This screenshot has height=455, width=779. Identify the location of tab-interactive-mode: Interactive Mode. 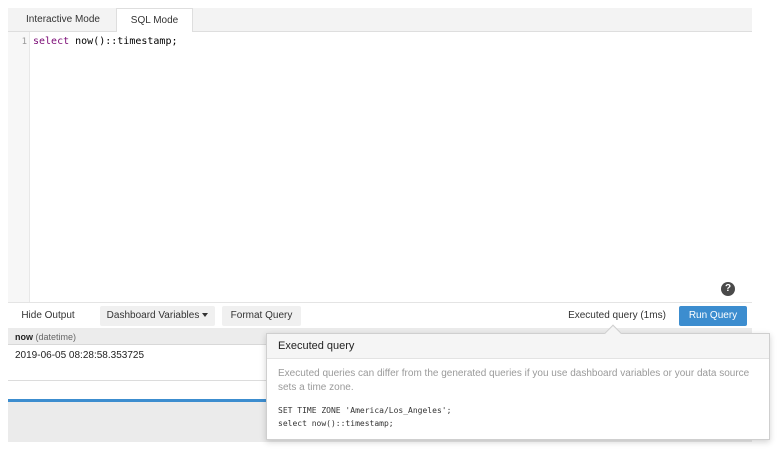
(63, 20).